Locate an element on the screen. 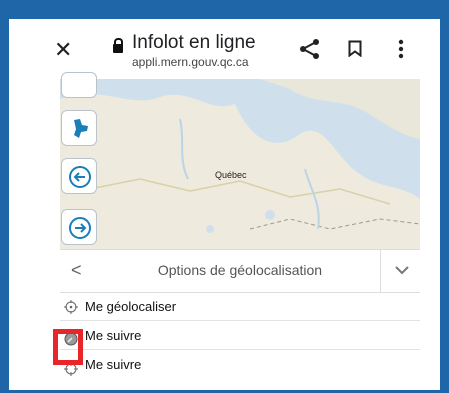 Image resolution: width=449 pixels, height=393 pixels. quebec-shape-icon is located at coordinates (81, 128).